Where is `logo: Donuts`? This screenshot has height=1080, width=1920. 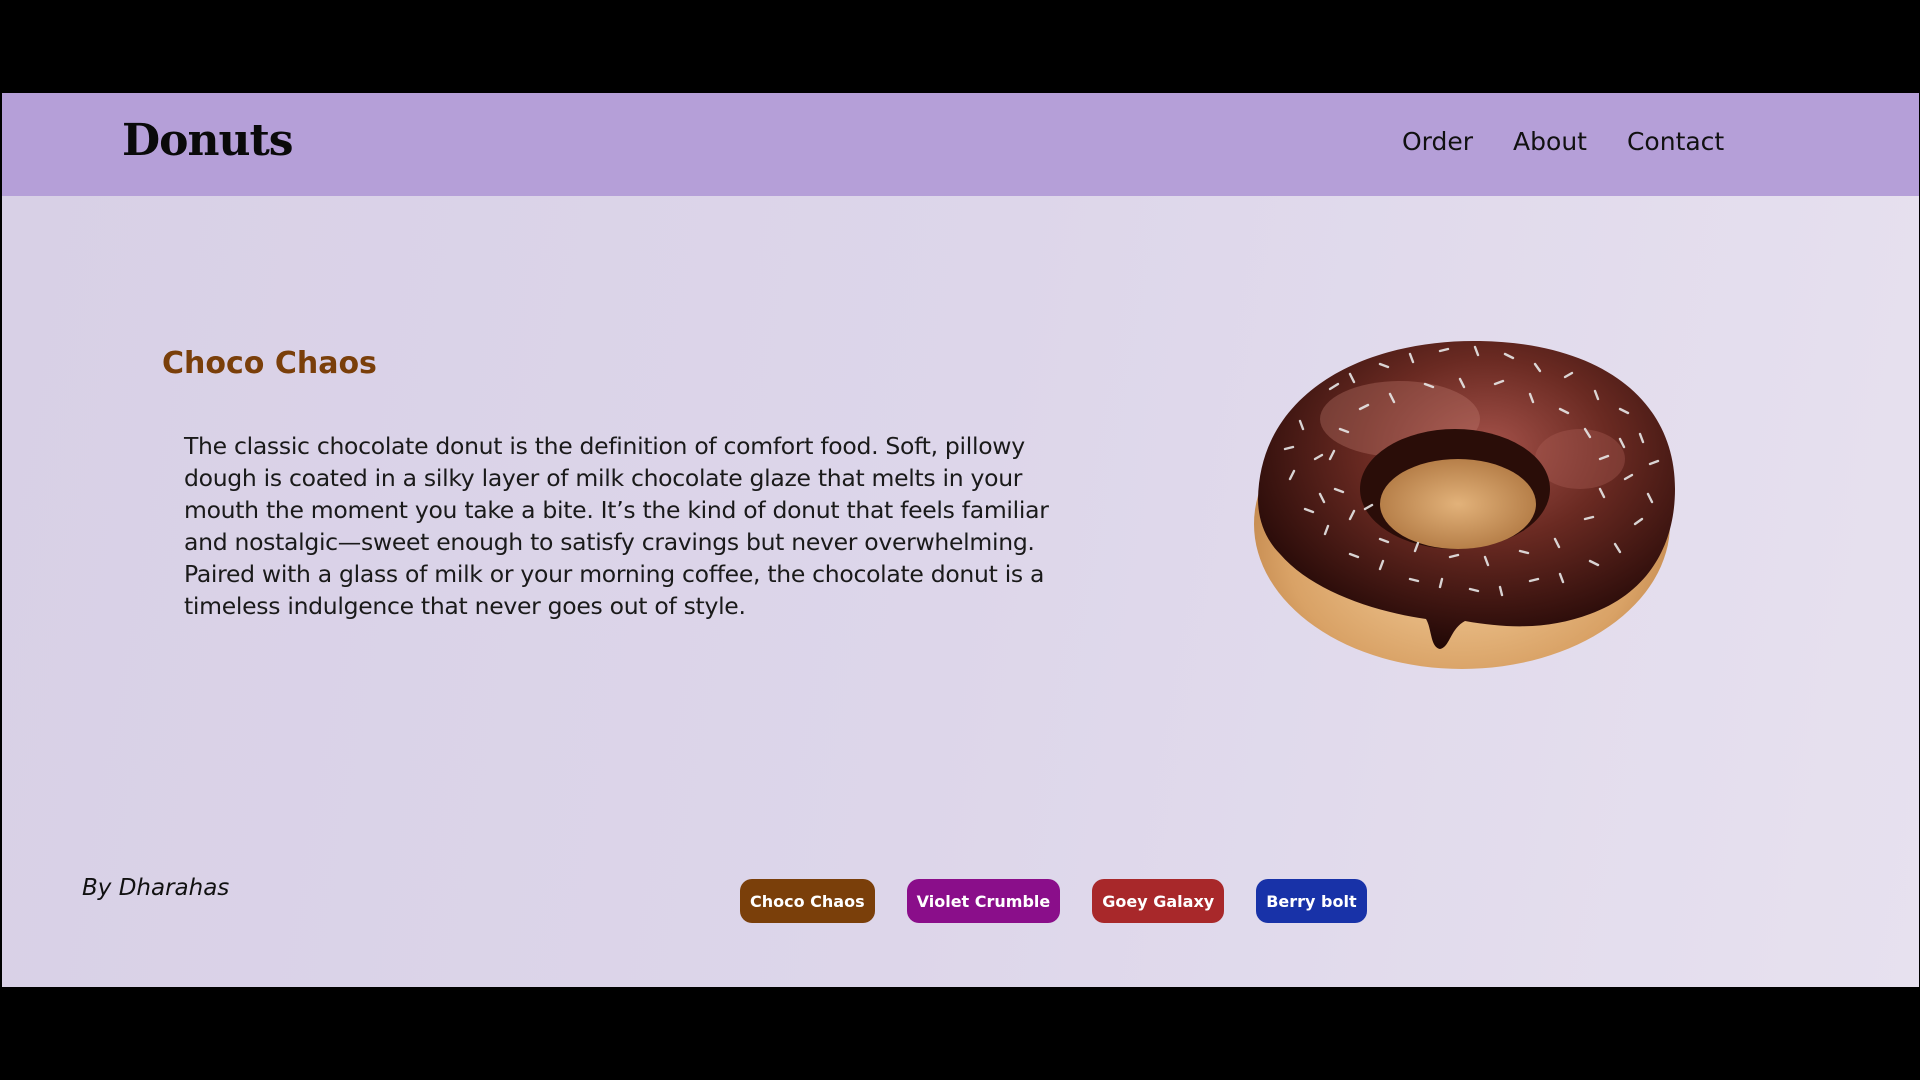 logo: Donuts is located at coordinates (208, 140).